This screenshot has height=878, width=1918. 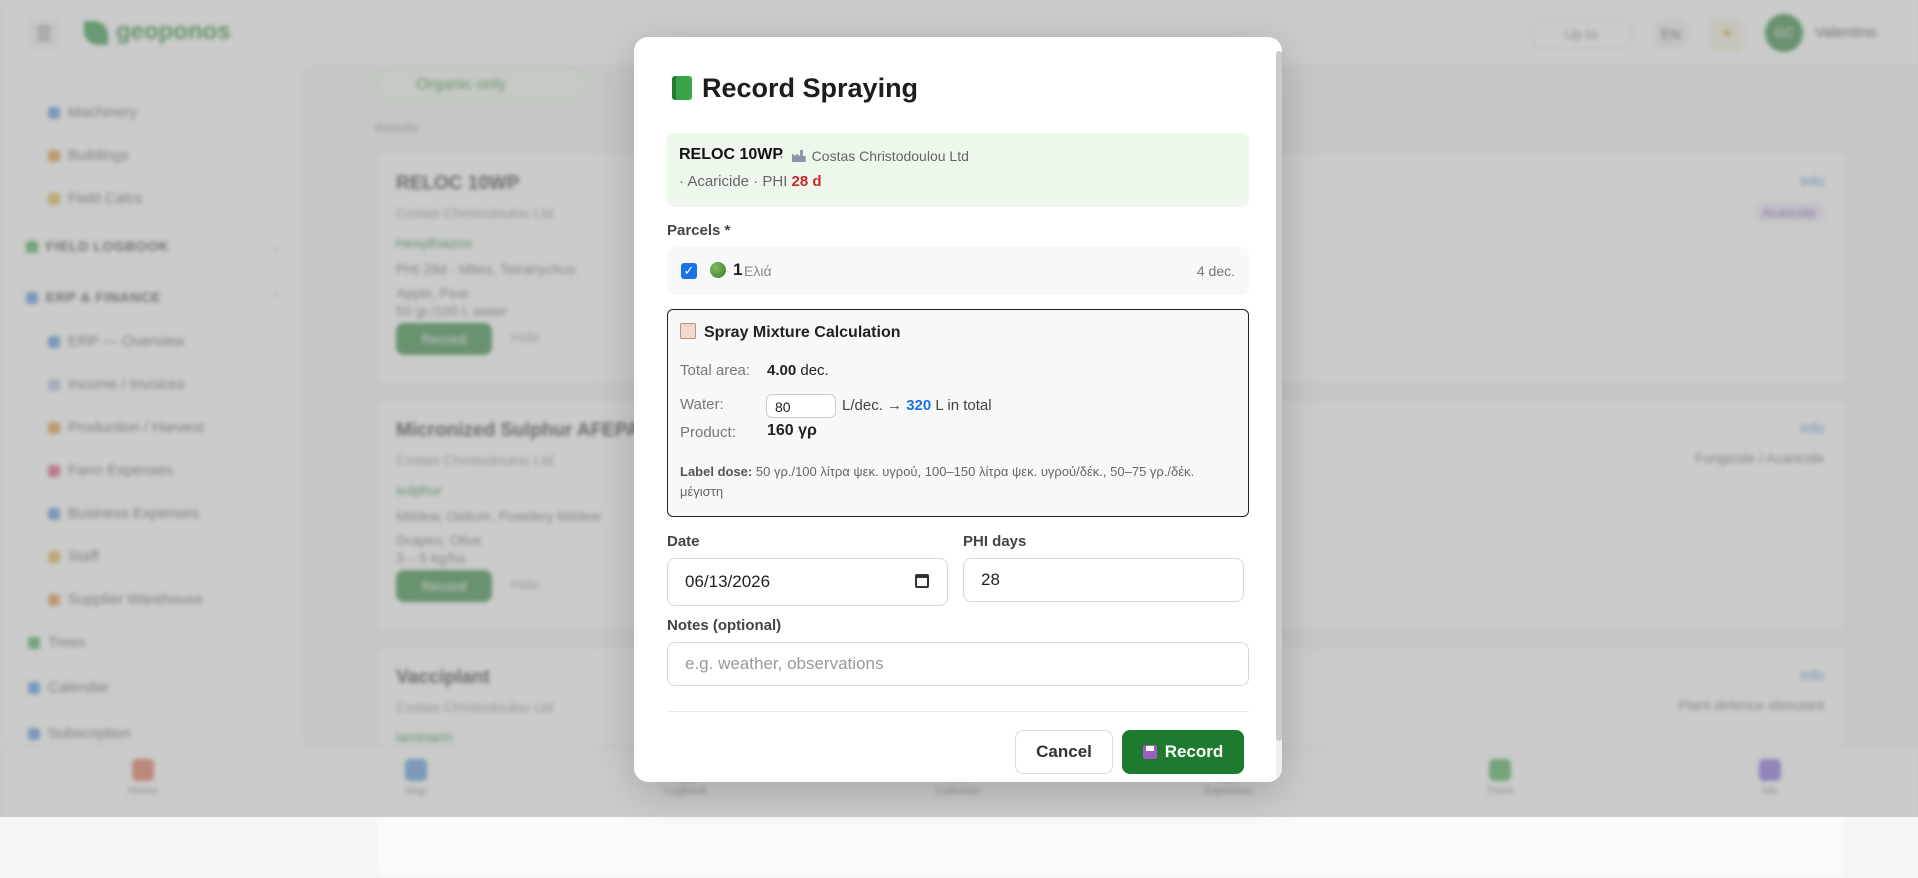 I want to click on date-input: 06/13/2026, so click(x=807, y=582).